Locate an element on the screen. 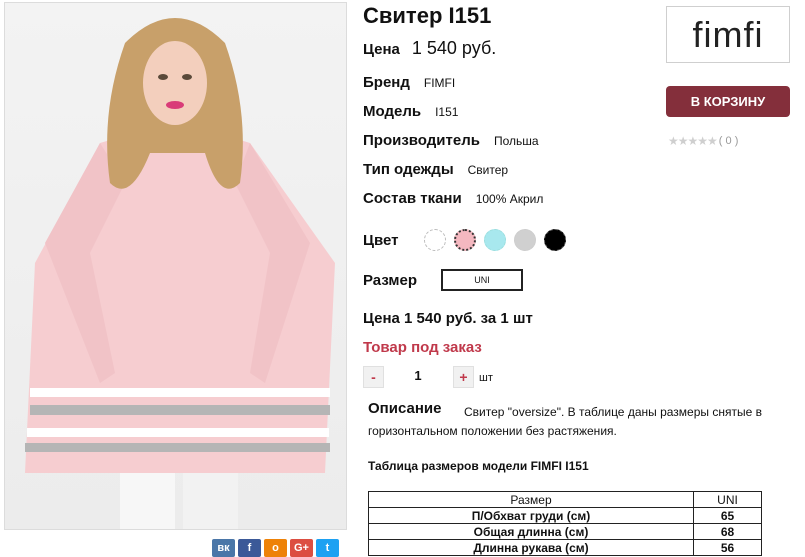 The image size is (805, 557). color-swatch-grey is located at coordinates (525, 240).